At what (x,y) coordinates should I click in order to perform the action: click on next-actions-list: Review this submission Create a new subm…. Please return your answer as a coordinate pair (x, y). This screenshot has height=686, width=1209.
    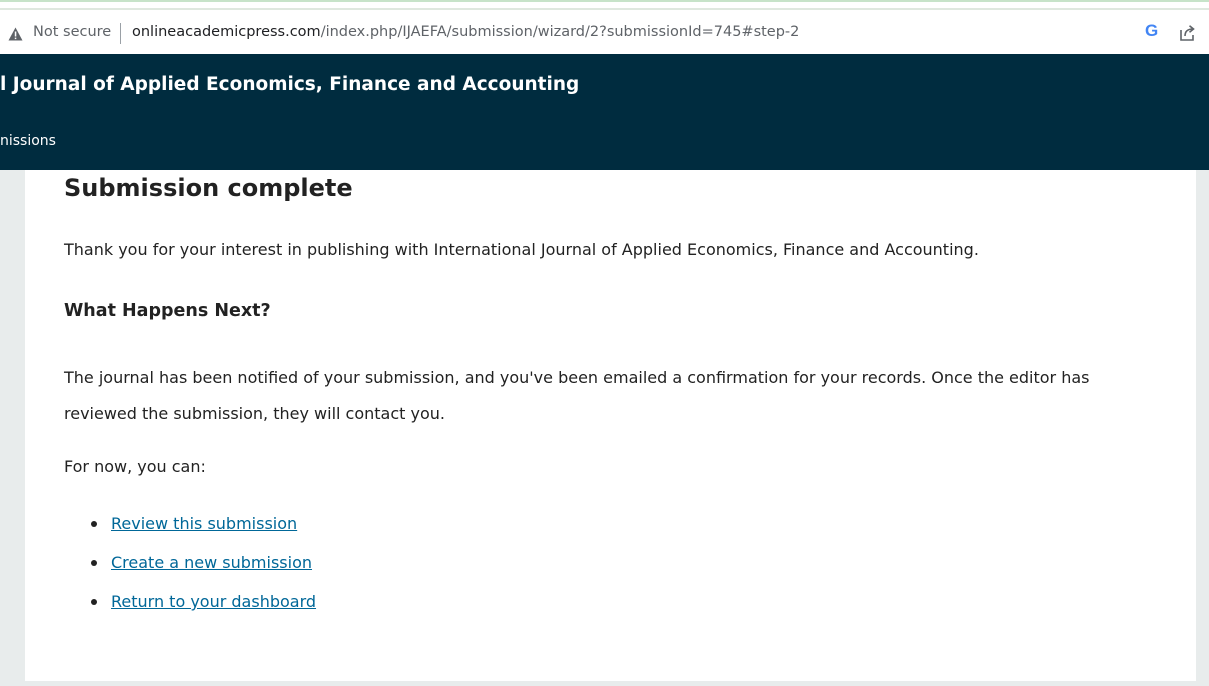
    Looking at the image, I should click on (202, 572).